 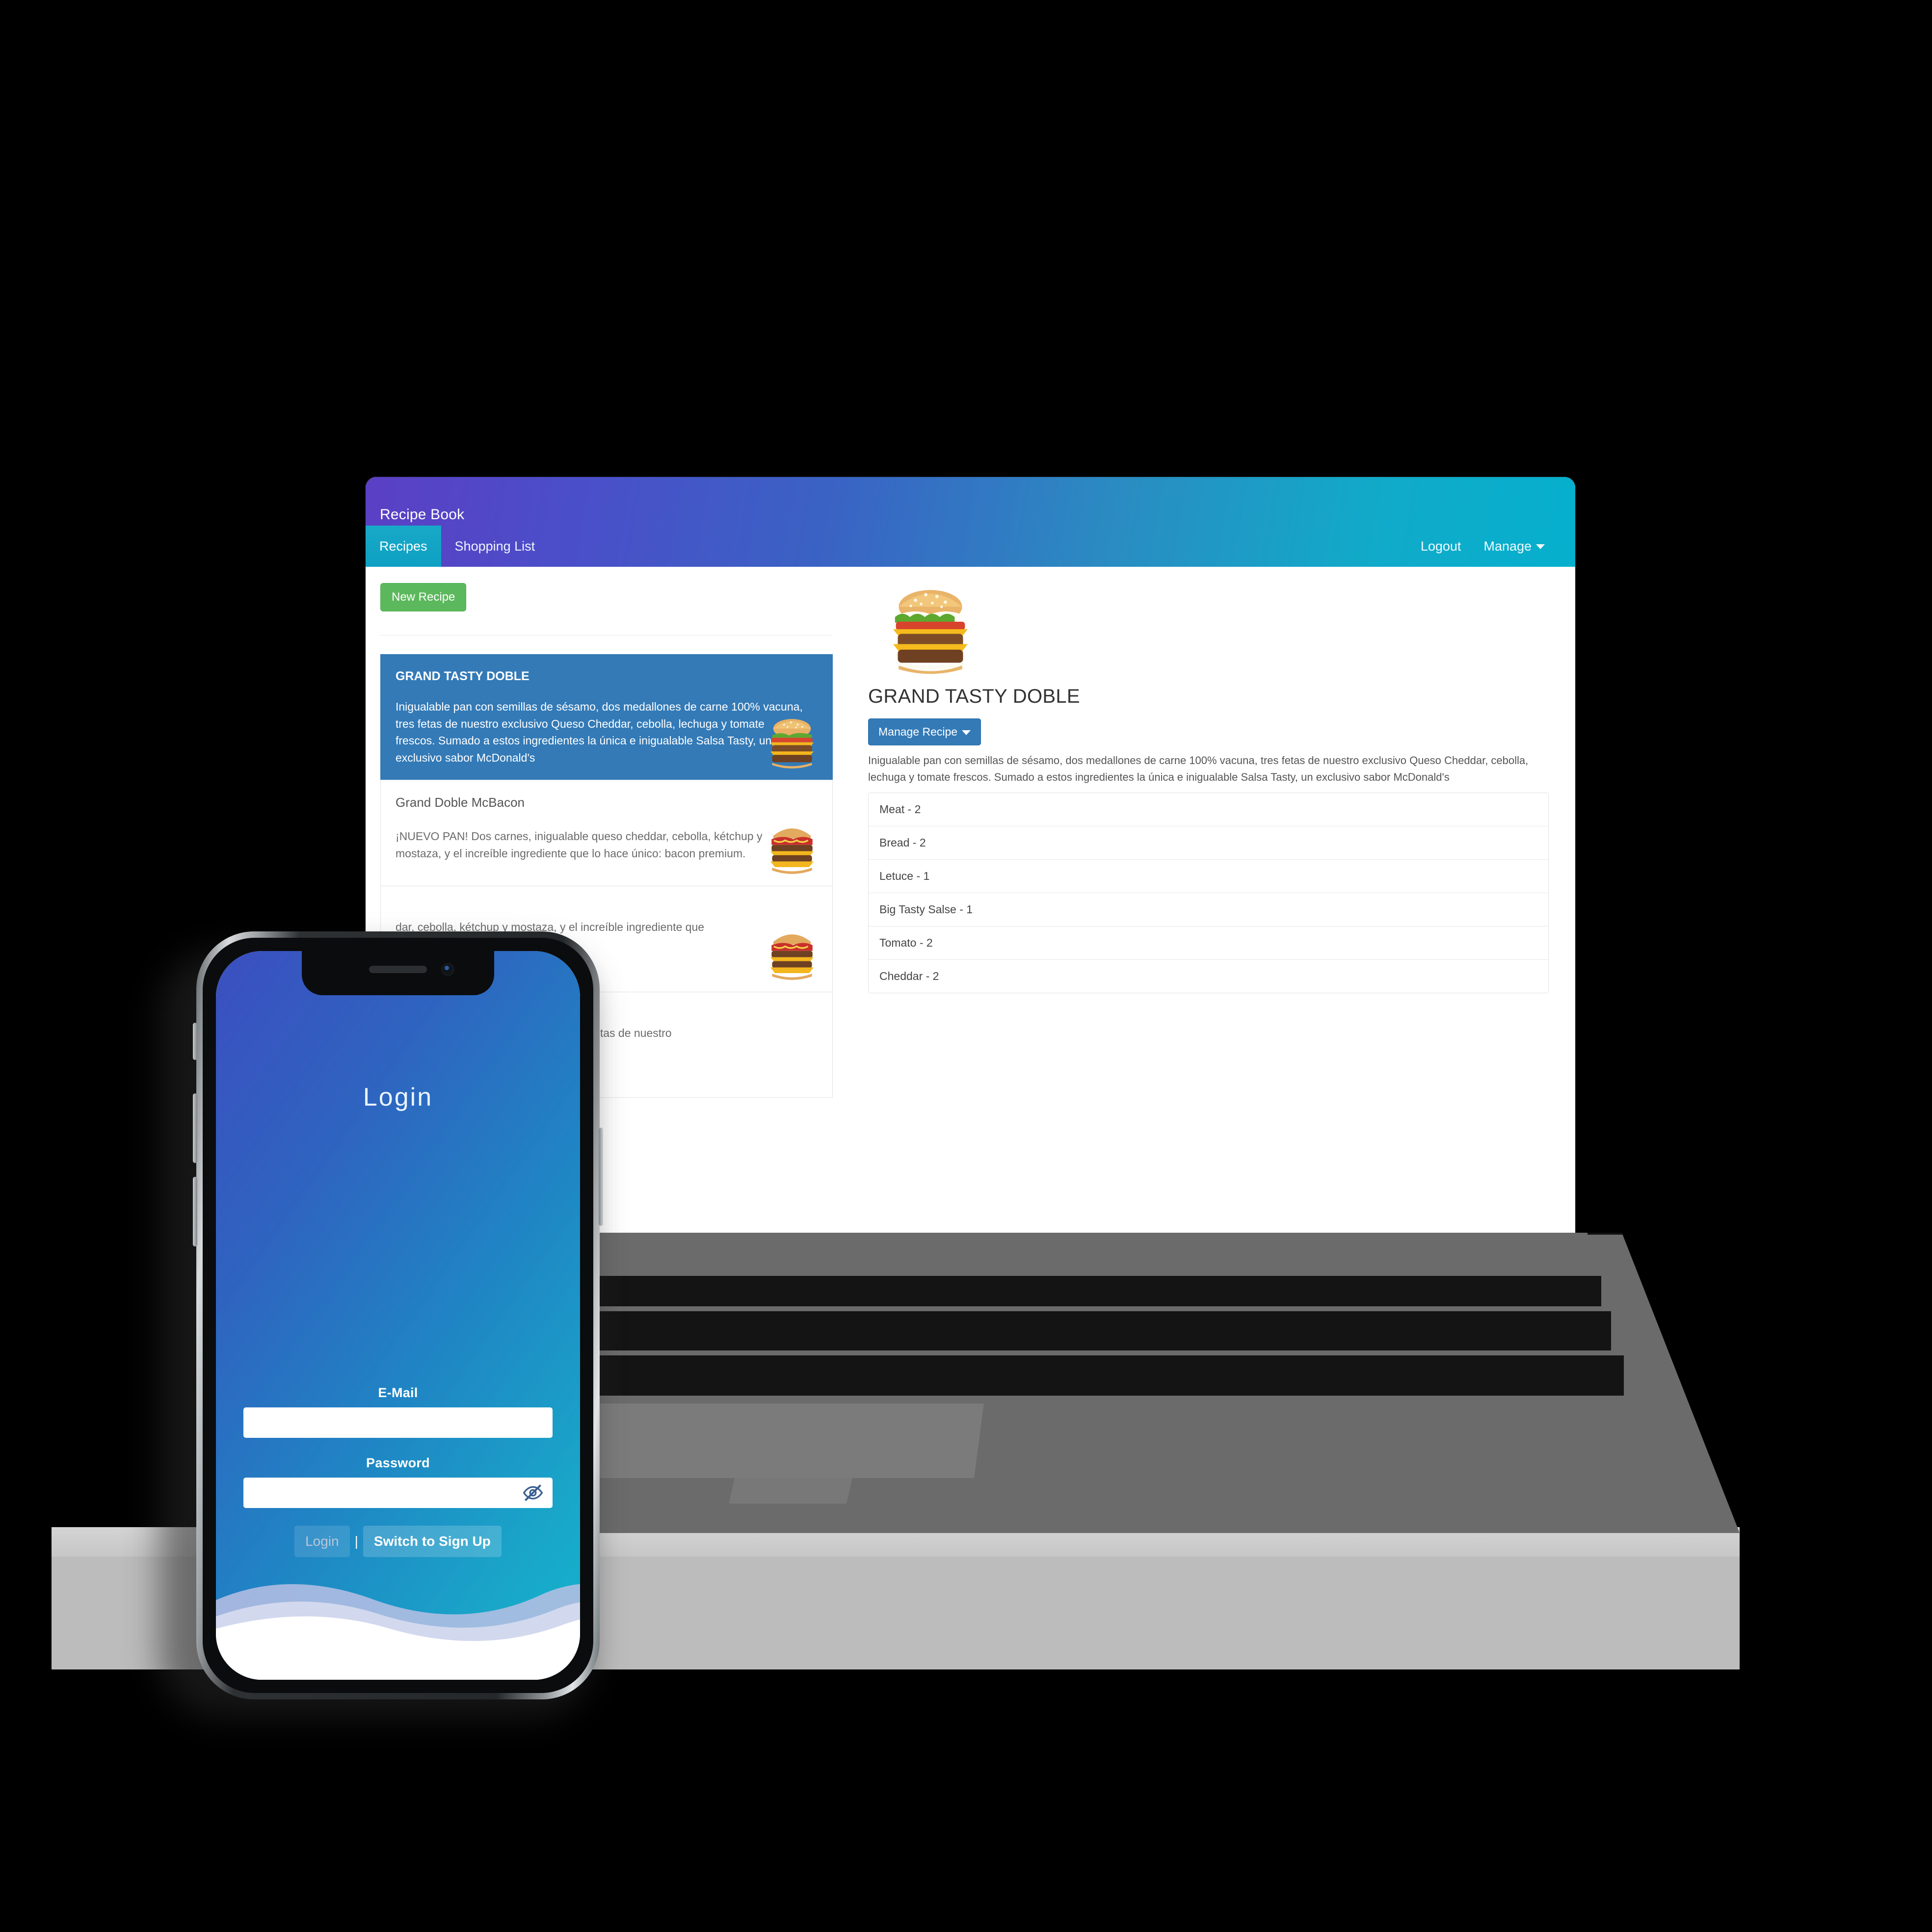 I want to click on manage-recipe-label: Manage Recipe, so click(x=918, y=731).